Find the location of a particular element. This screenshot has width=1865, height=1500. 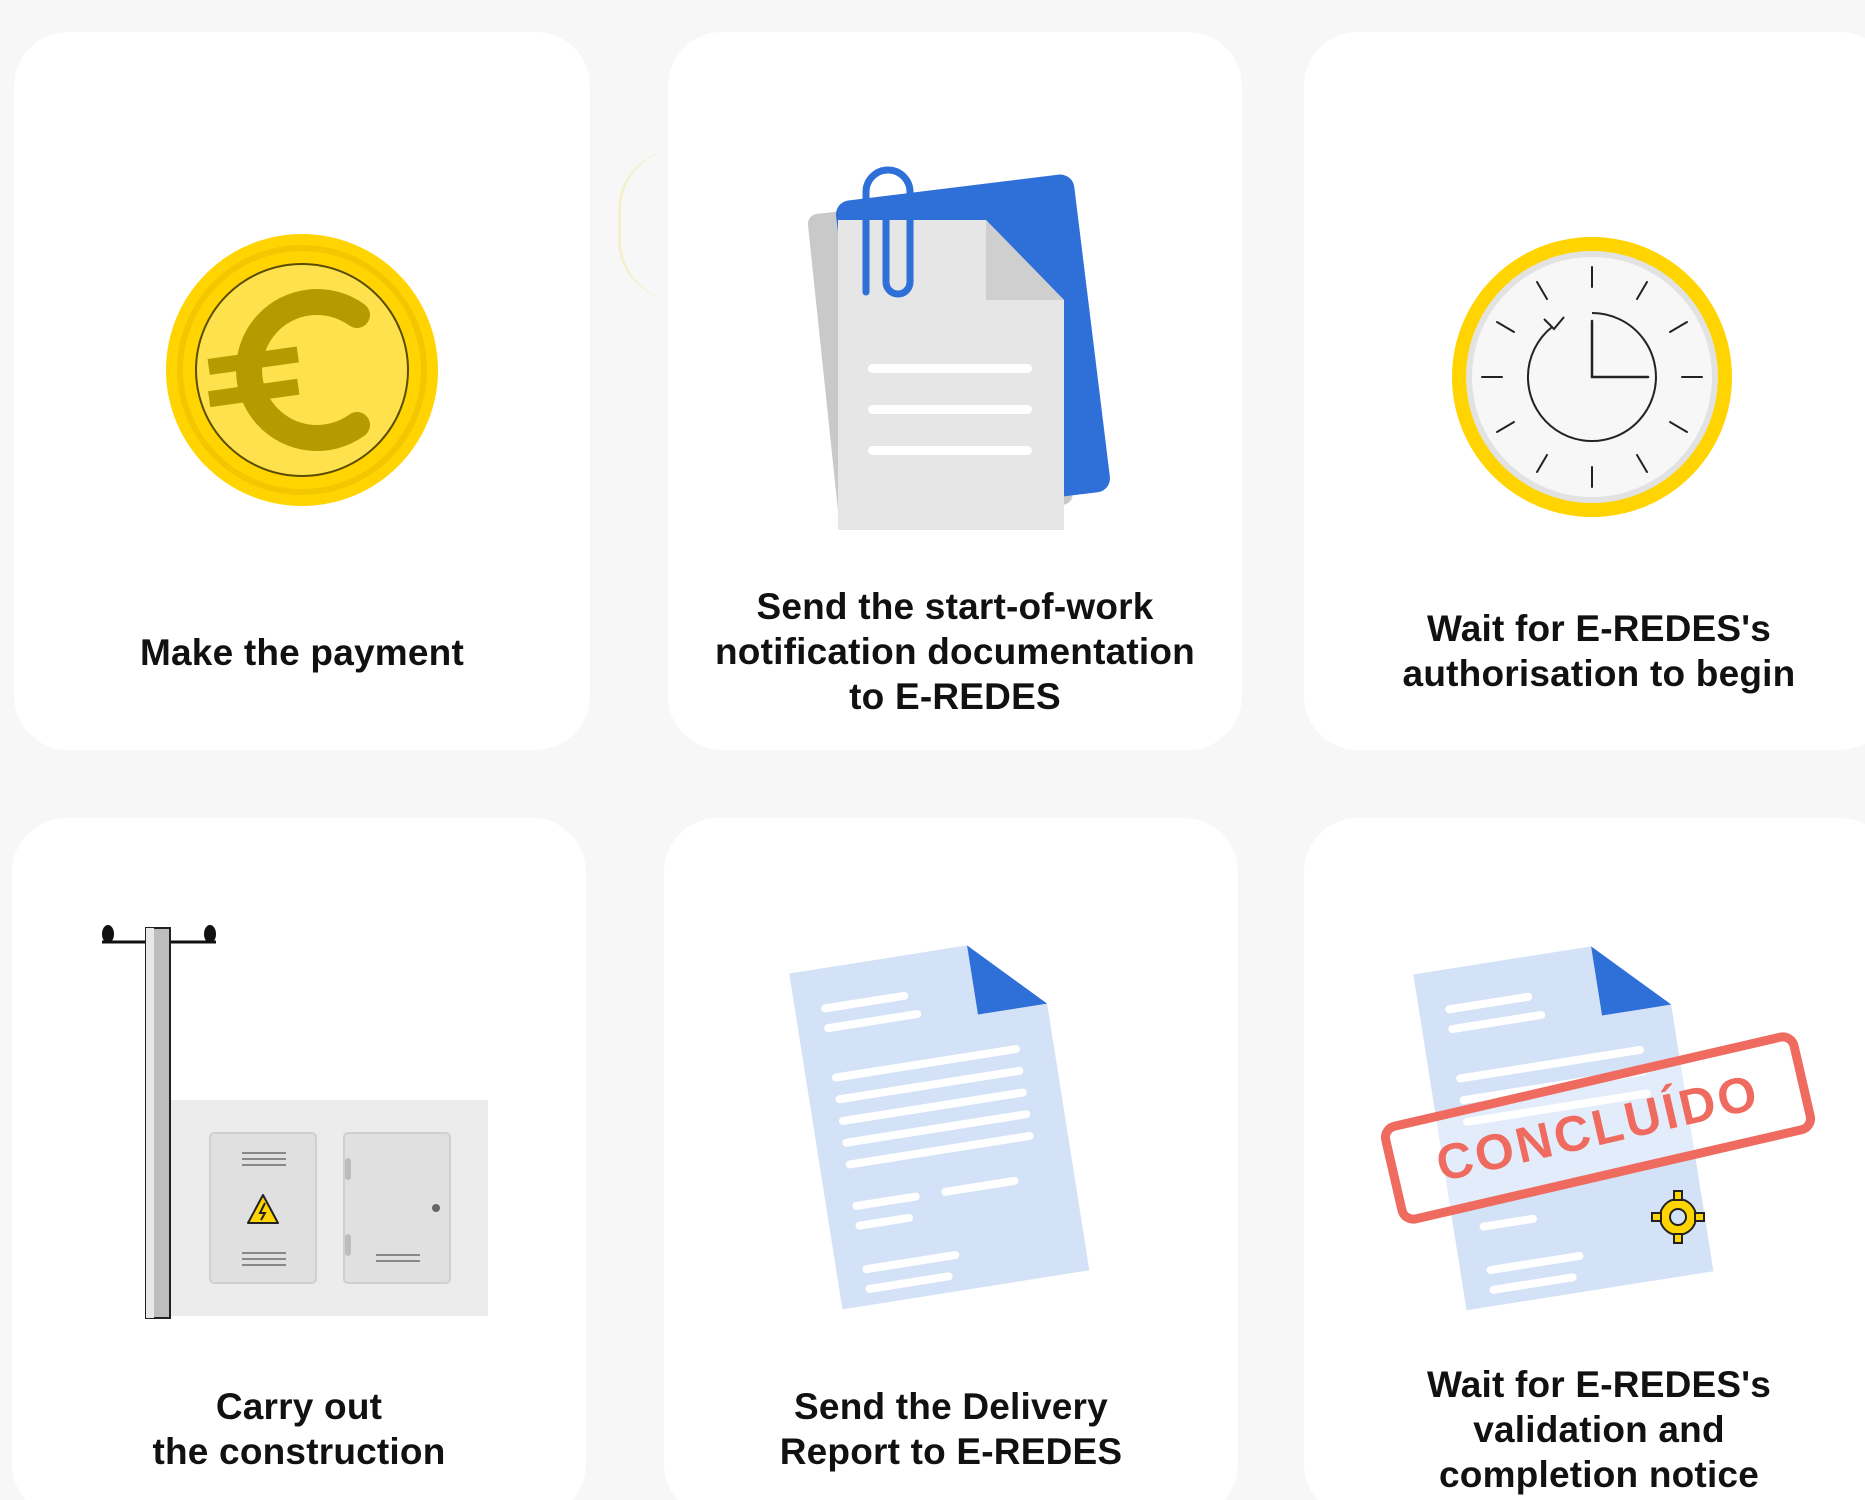

utility-pole-meter-box-icon is located at coordinates (299, 1133).